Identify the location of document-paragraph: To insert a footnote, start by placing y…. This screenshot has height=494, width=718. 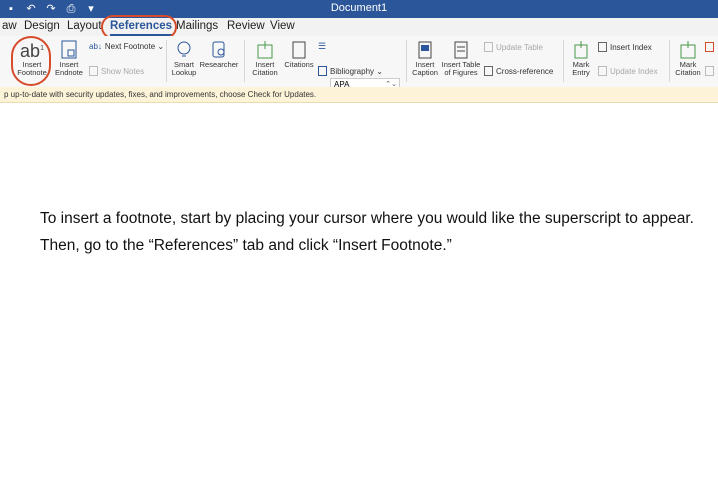
(375, 232).